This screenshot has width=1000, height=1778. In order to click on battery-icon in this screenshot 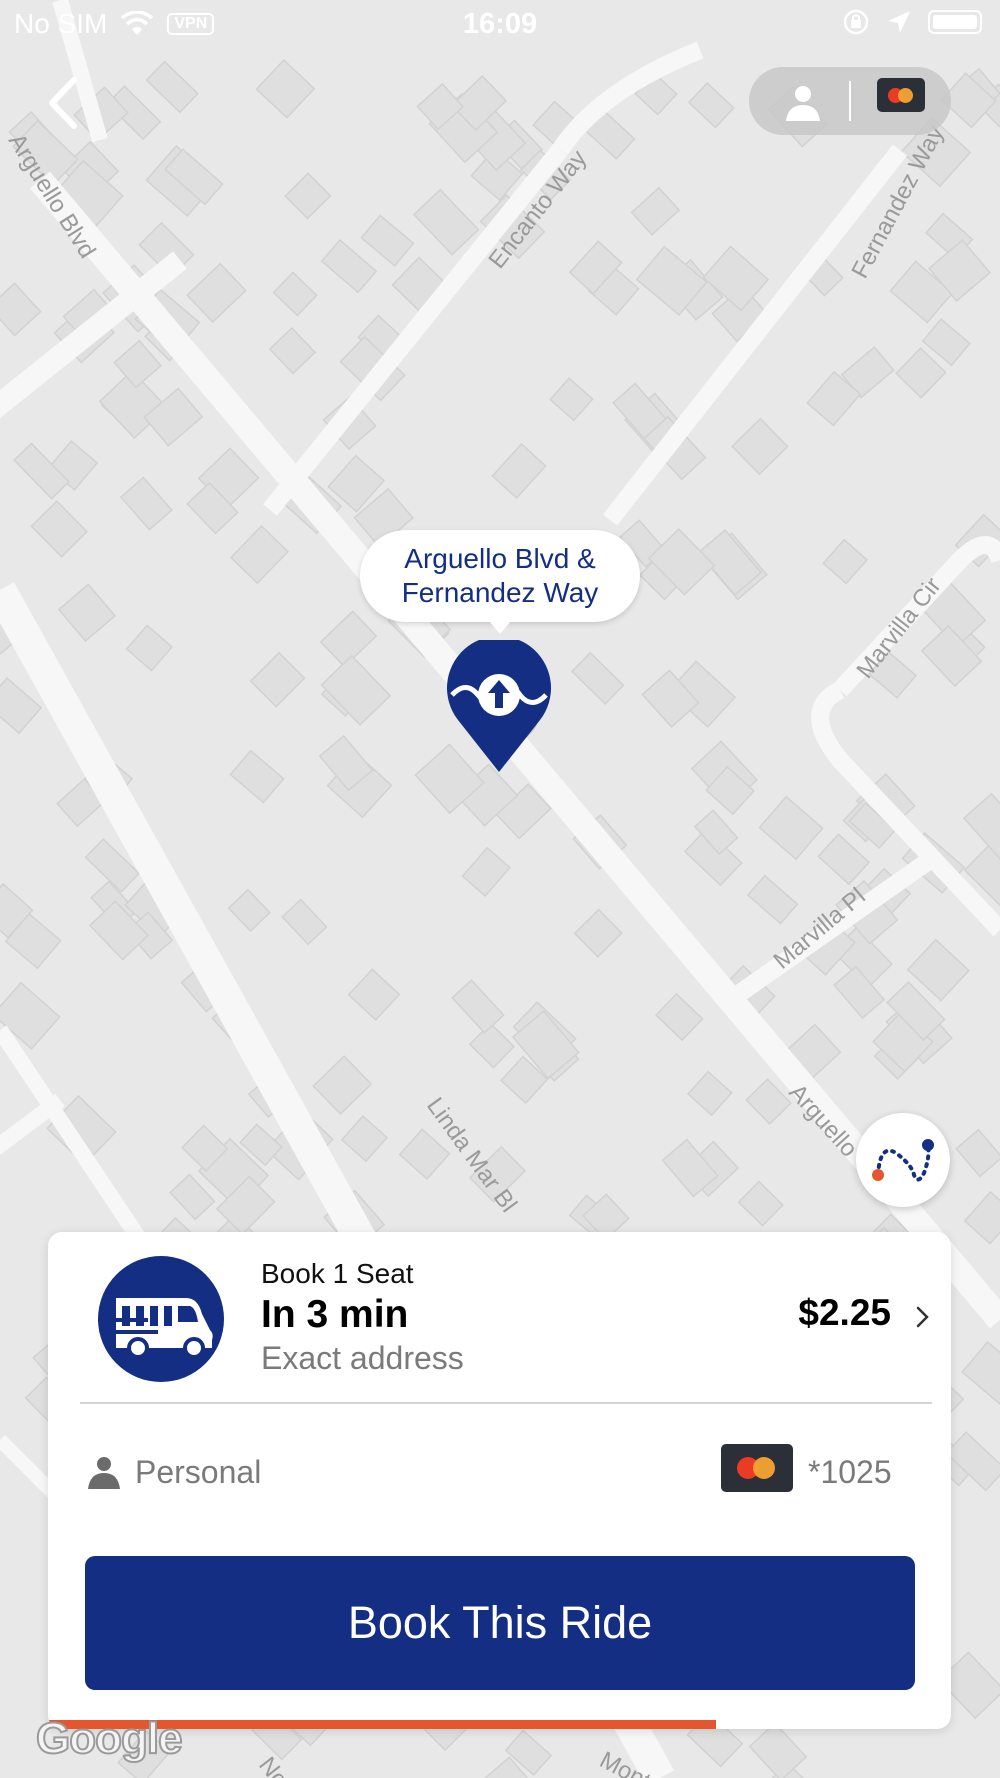, I will do `click(955, 22)`.